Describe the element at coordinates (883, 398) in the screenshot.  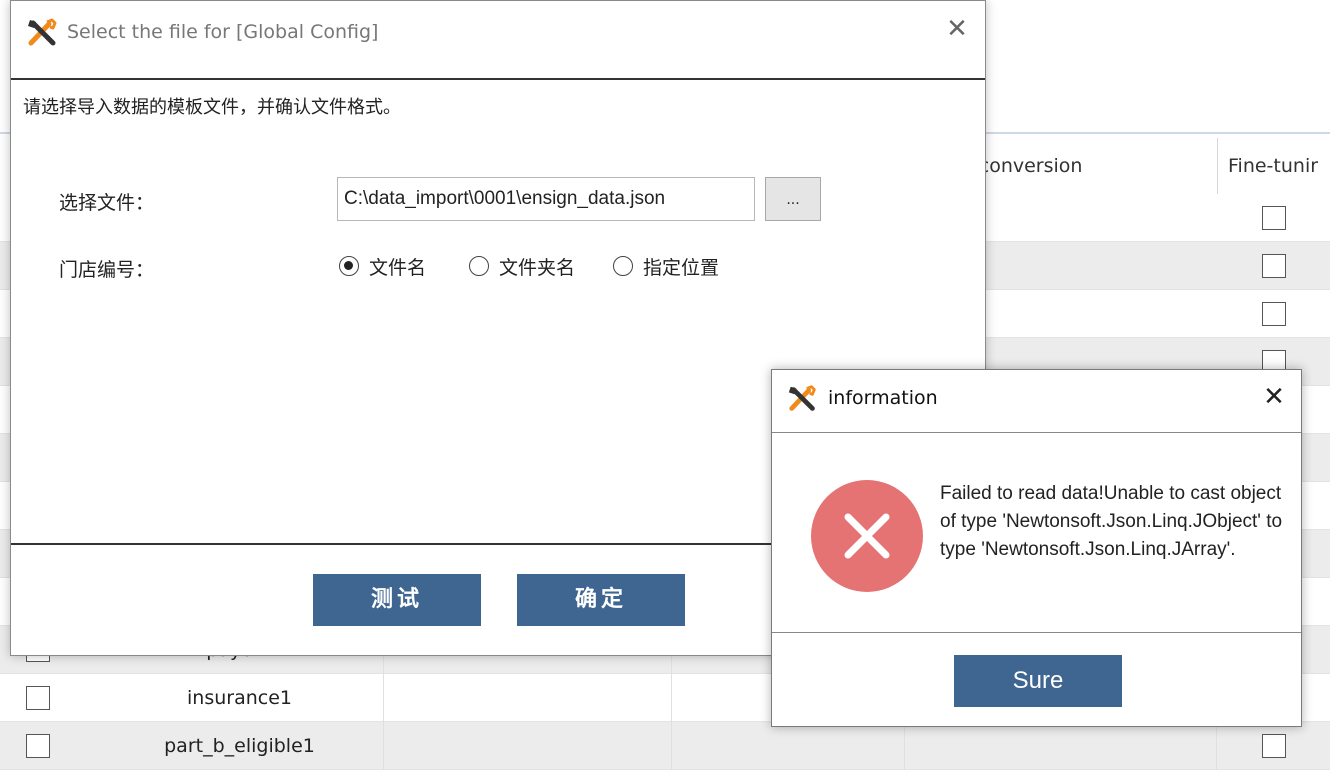
I see `info-dialog-title: information` at that location.